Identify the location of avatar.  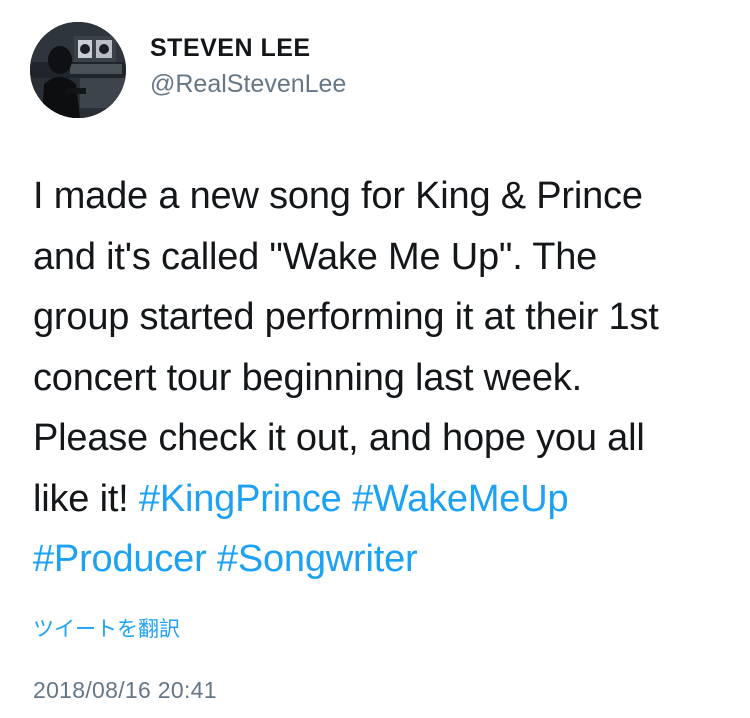
(78, 70).